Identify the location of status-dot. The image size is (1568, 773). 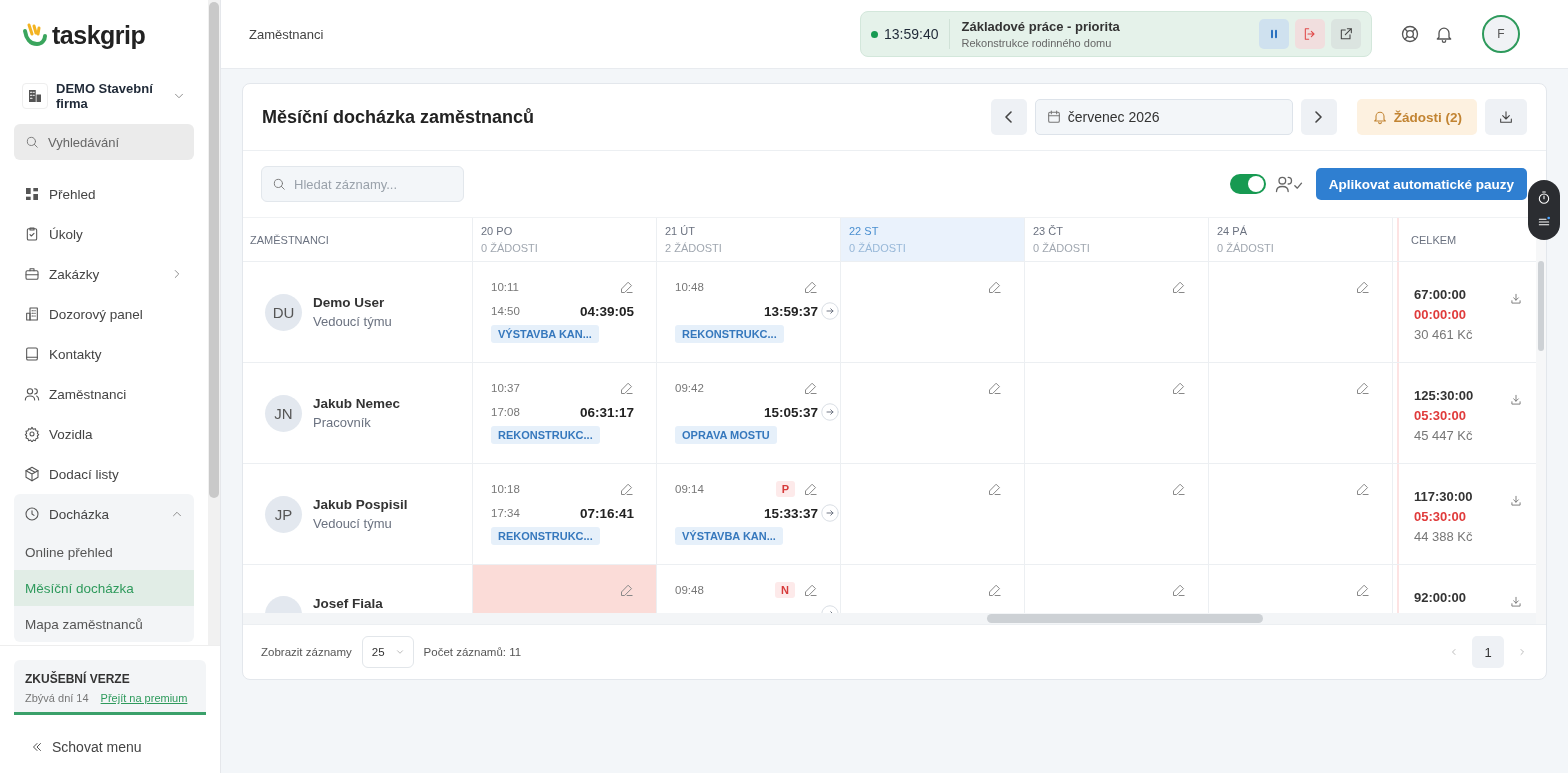
(874, 34).